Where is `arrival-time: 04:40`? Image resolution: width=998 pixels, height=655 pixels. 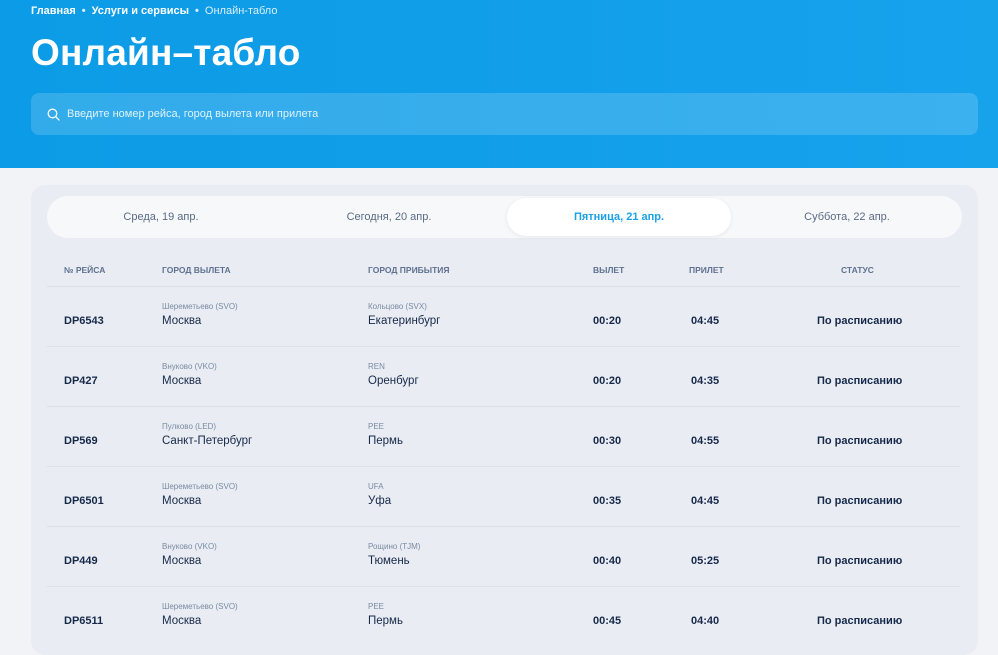
arrival-time: 04:40 is located at coordinates (705, 621).